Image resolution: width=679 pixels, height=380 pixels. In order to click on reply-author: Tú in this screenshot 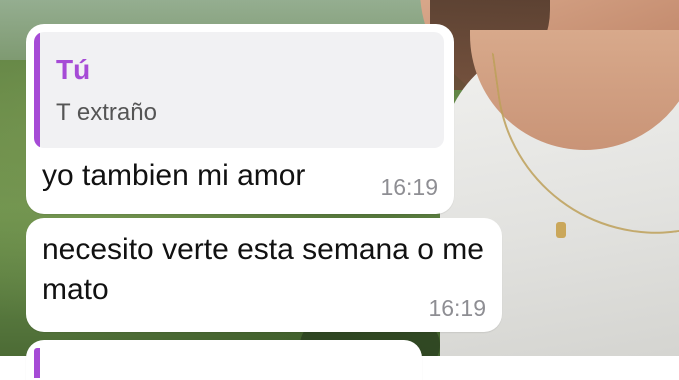, I will do `click(73, 69)`.